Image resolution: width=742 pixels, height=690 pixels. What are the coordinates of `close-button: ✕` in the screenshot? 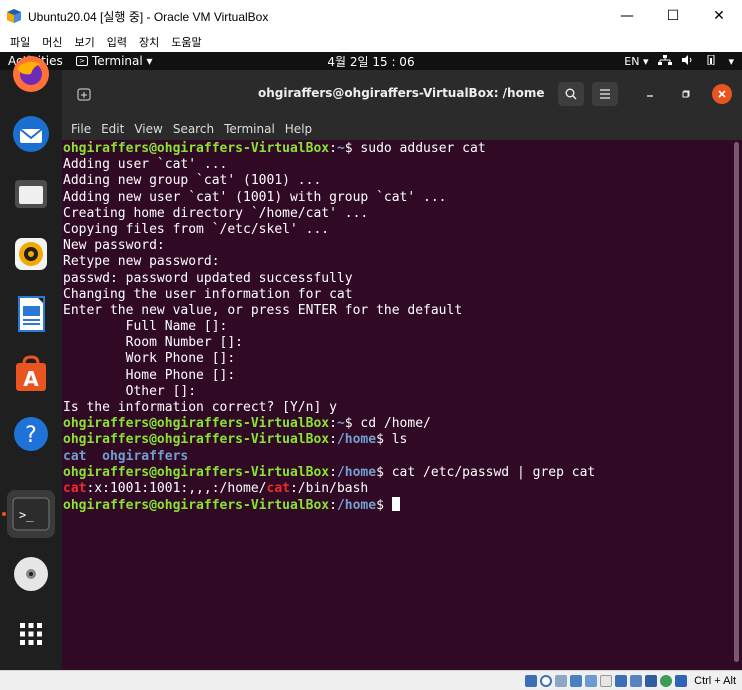 It's located at (719, 16).